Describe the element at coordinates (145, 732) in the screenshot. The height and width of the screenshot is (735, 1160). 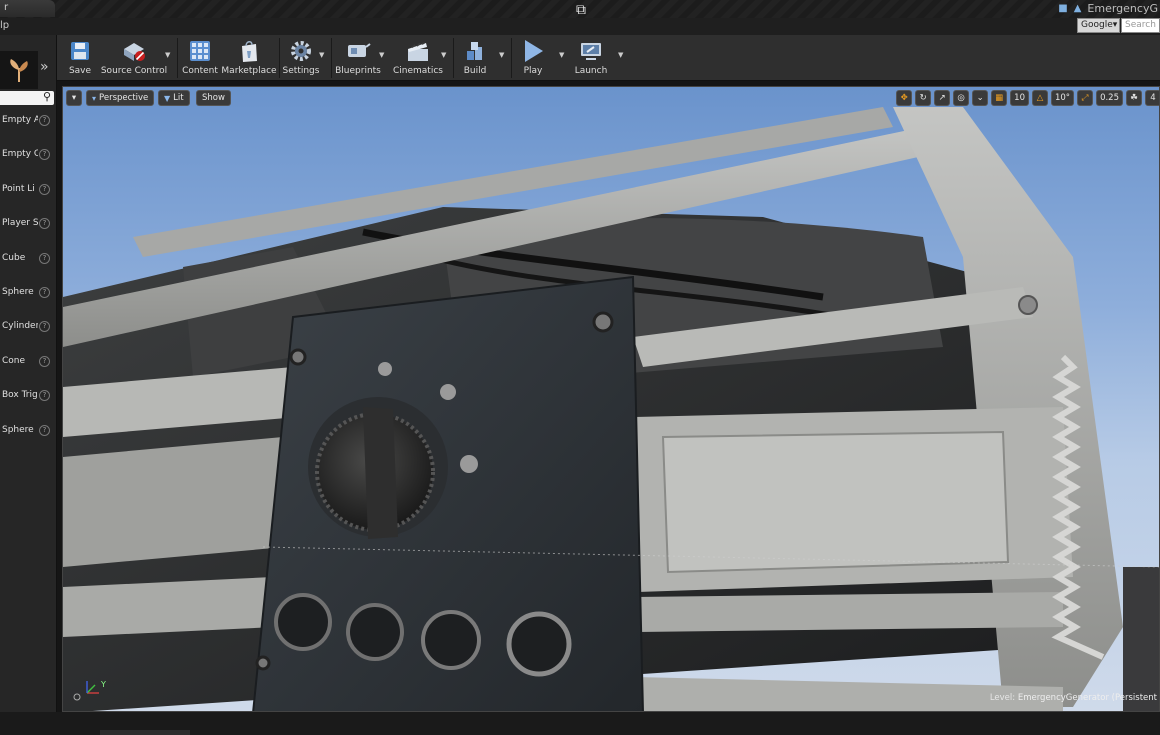
I see `bottom-tab` at that location.